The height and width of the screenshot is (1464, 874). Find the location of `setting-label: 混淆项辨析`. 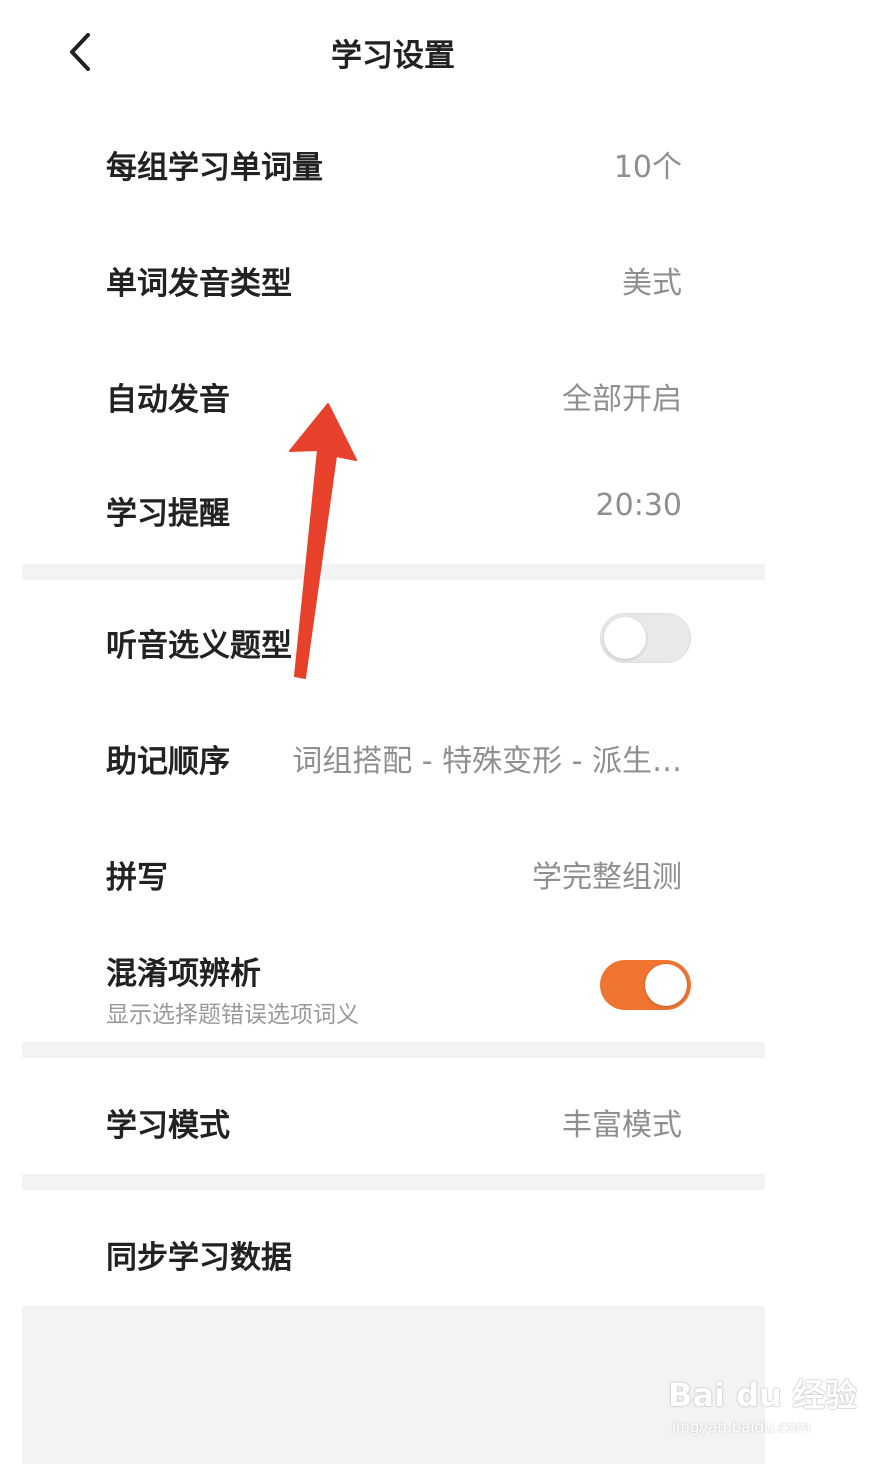

setting-label: 混淆项辨析 is located at coordinates (183, 974).